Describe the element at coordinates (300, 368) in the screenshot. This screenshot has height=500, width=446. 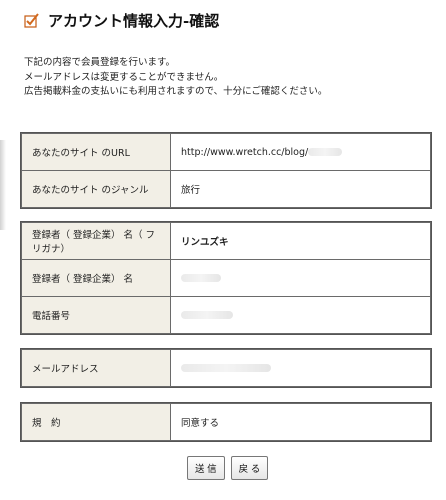
I see `email-value` at that location.